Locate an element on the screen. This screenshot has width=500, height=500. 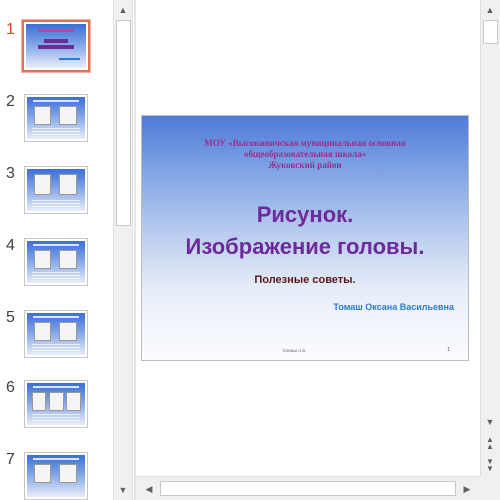
slide-thumbnail-5: 5 is located at coordinates (56, 339).